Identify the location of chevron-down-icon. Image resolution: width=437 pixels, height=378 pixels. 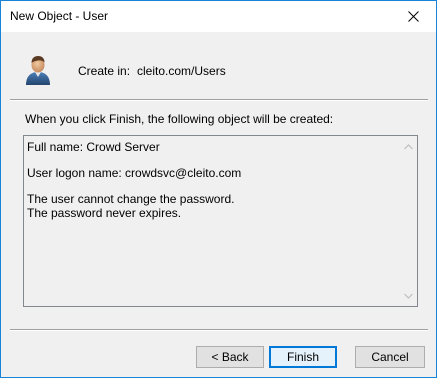
(408, 296).